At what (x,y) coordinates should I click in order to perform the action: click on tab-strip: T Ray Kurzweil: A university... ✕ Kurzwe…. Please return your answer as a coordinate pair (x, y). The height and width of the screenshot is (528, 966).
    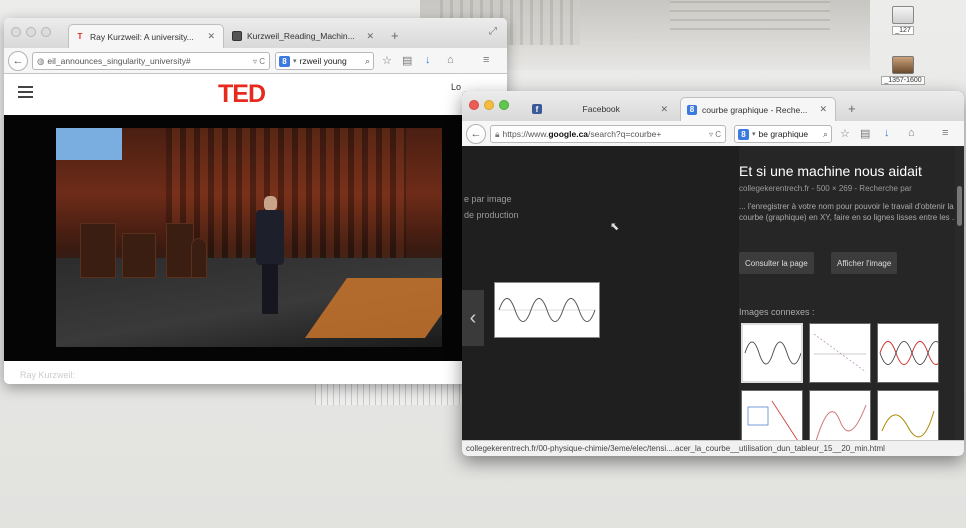
    Looking at the image, I should click on (255, 33).